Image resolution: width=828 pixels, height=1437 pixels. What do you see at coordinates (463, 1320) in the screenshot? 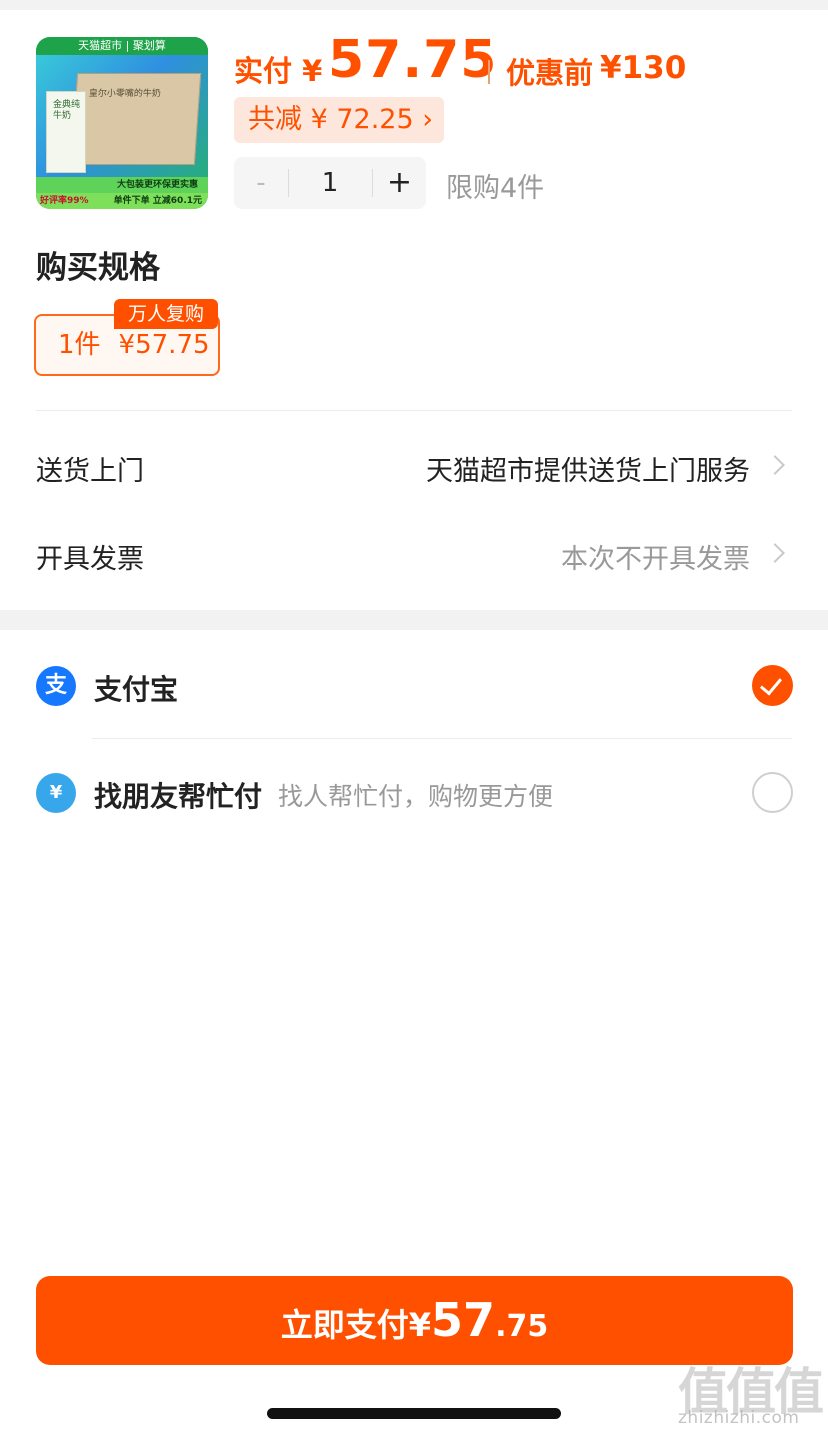
I see `pay-button-amount-int: 57` at bounding box center [463, 1320].